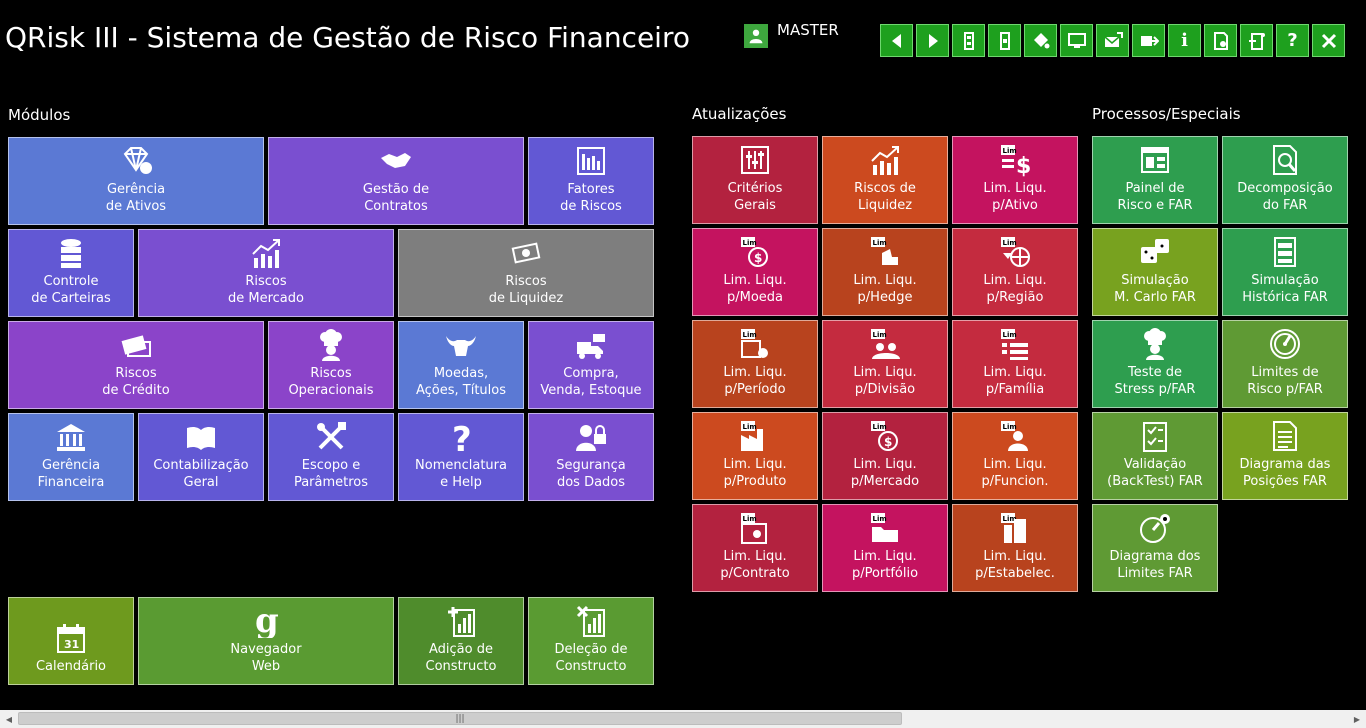 This screenshot has height=728, width=1366. What do you see at coordinates (591, 382) in the screenshot?
I see `module-9-label: Compra, Venda, Estoque` at bounding box center [591, 382].